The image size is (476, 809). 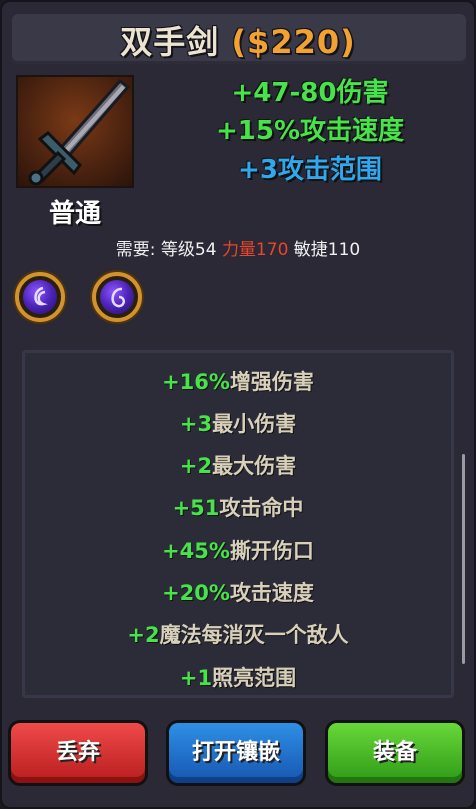 What do you see at coordinates (78, 753) in the screenshot?
I see `discard-button: 丢弃` at bounding box center [78, 753].